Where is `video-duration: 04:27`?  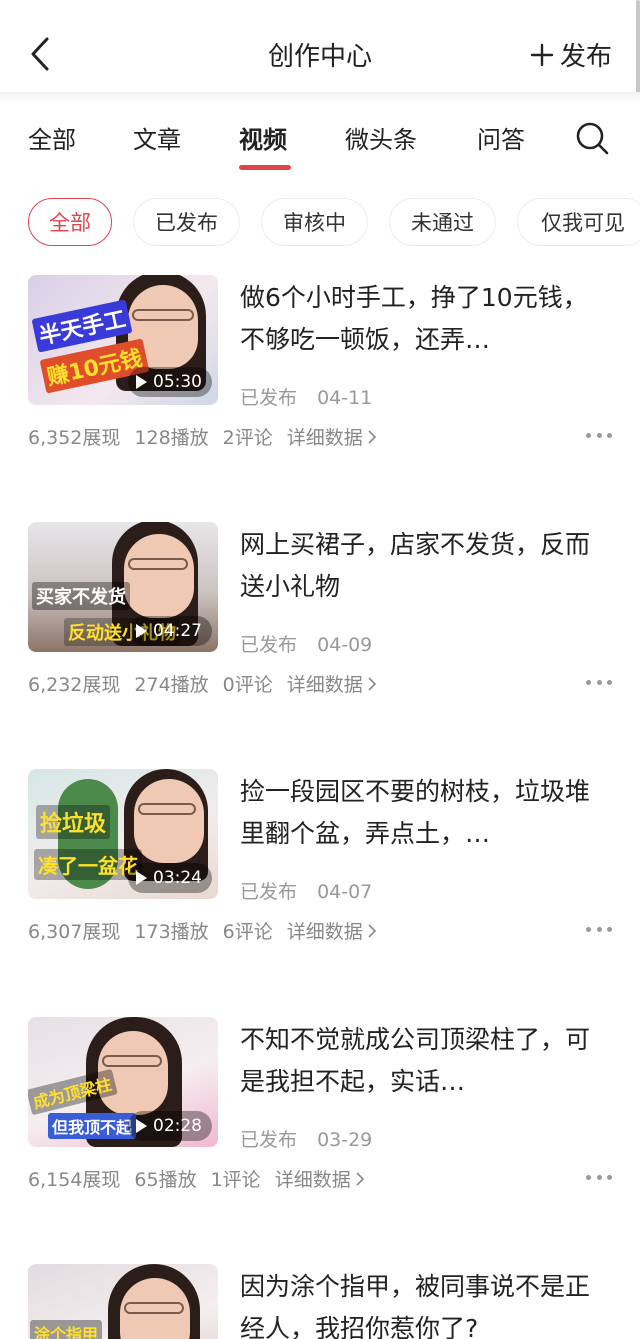
video-duration: 04:27 is located at coordinates (177, 631).